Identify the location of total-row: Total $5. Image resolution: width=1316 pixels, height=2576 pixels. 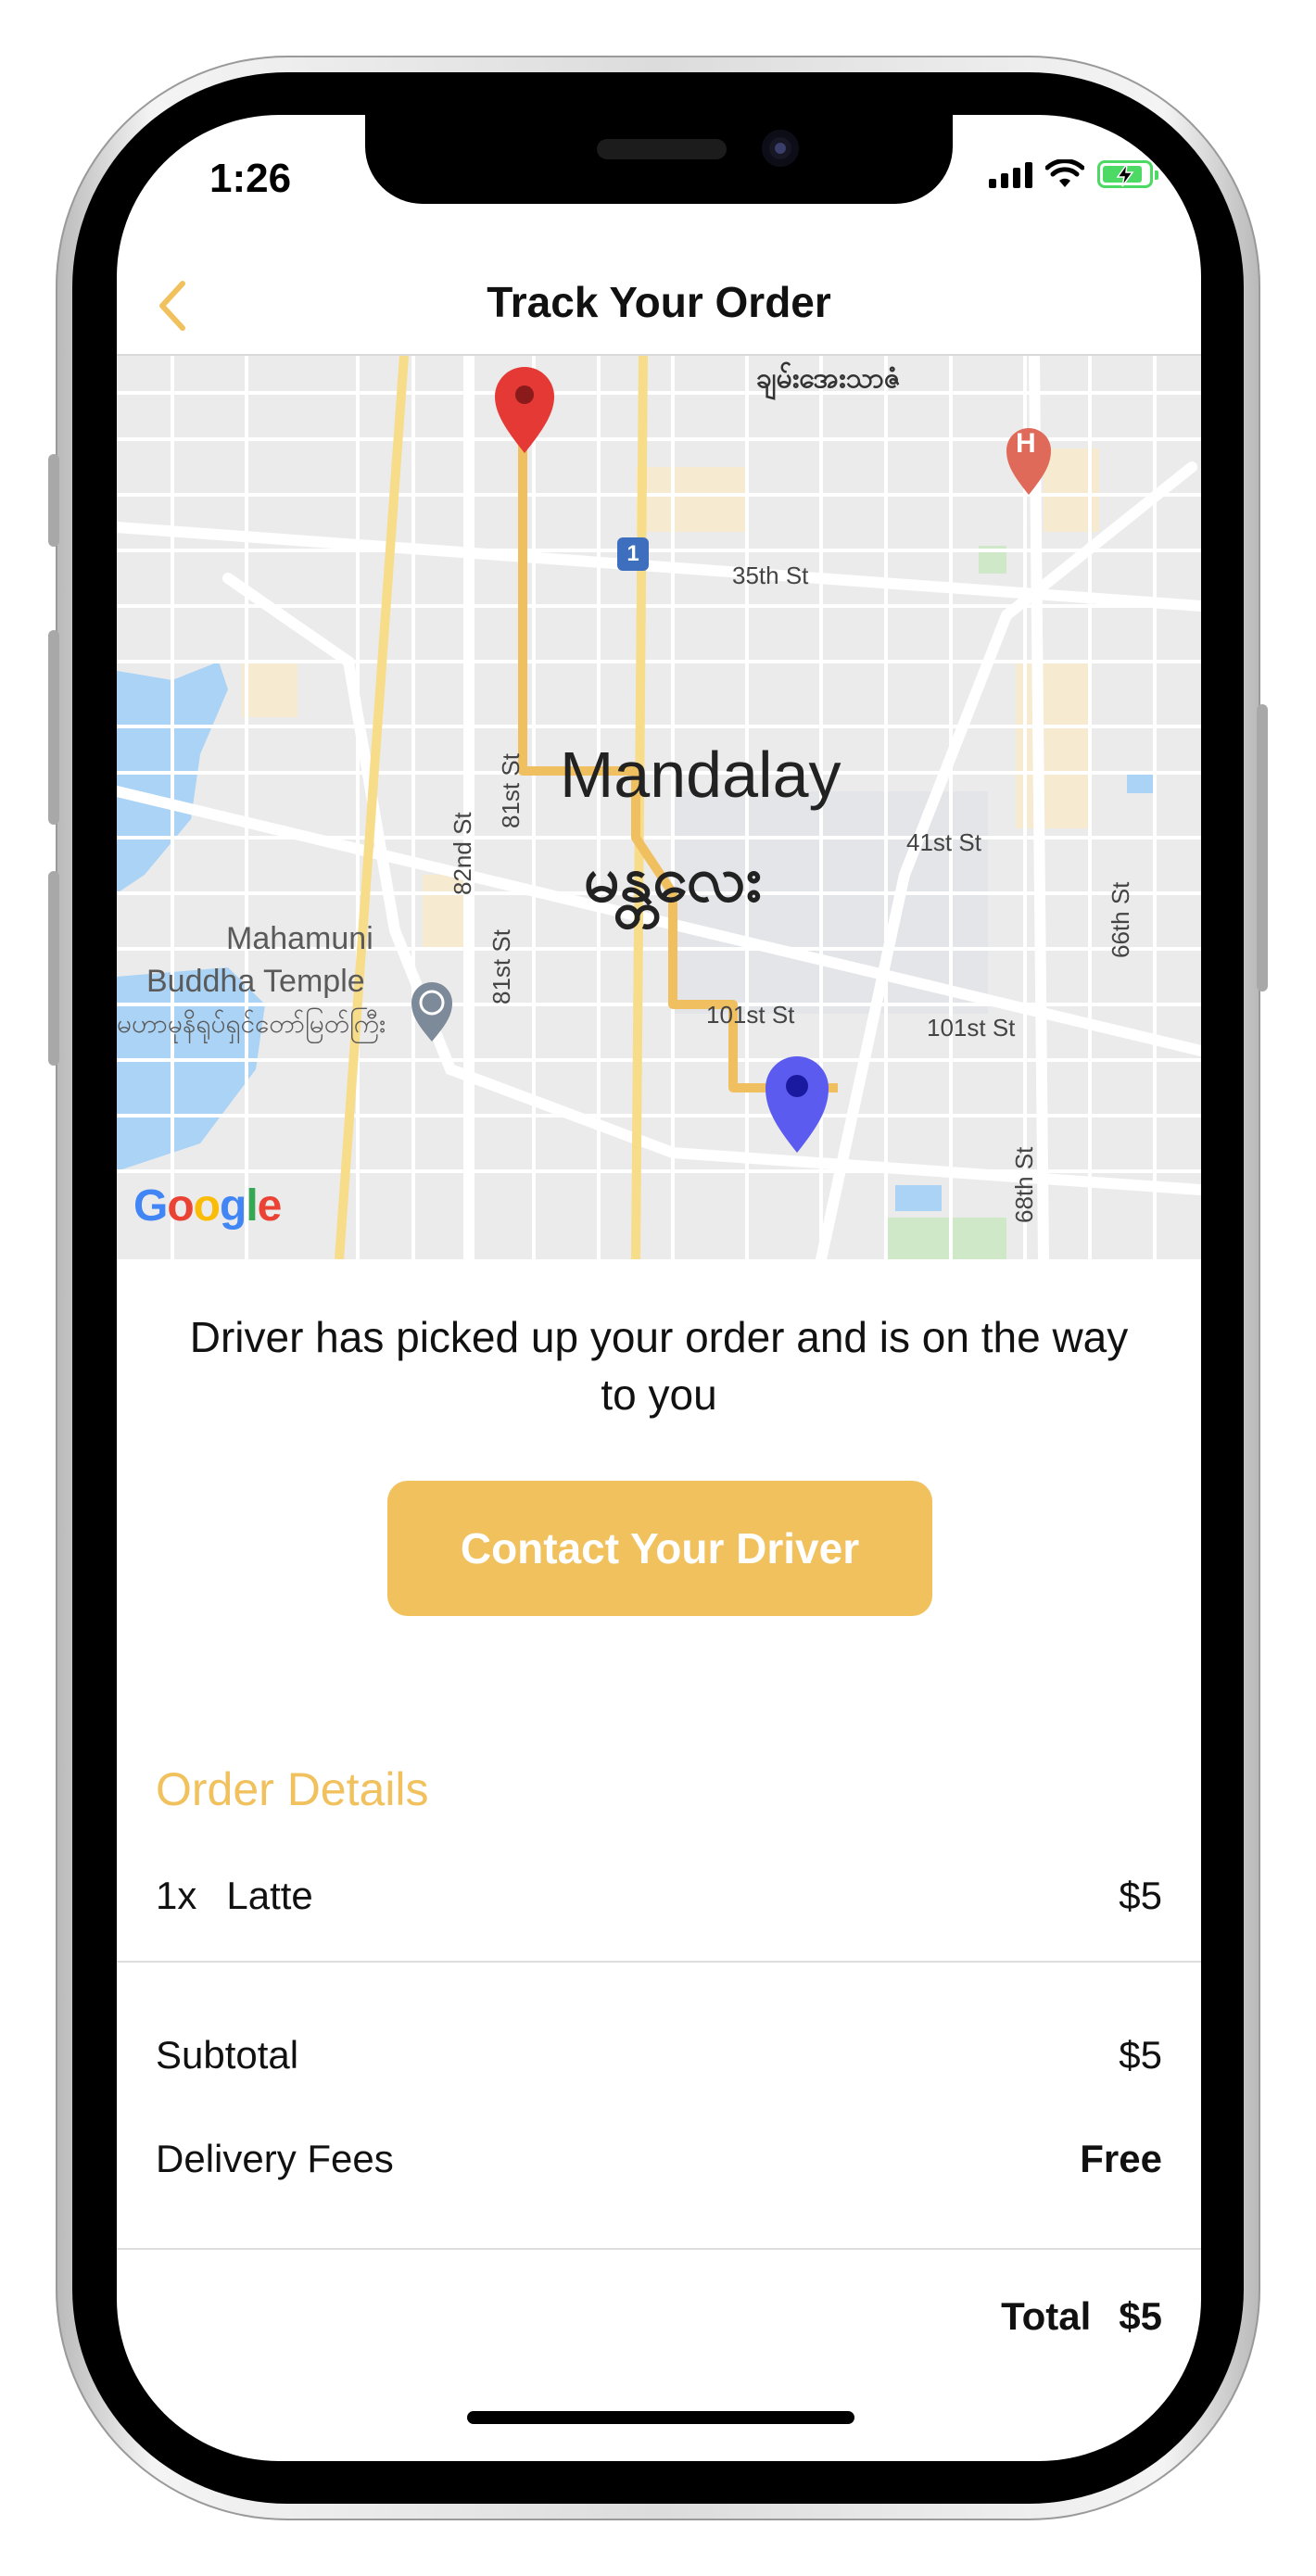
(659, 2316).